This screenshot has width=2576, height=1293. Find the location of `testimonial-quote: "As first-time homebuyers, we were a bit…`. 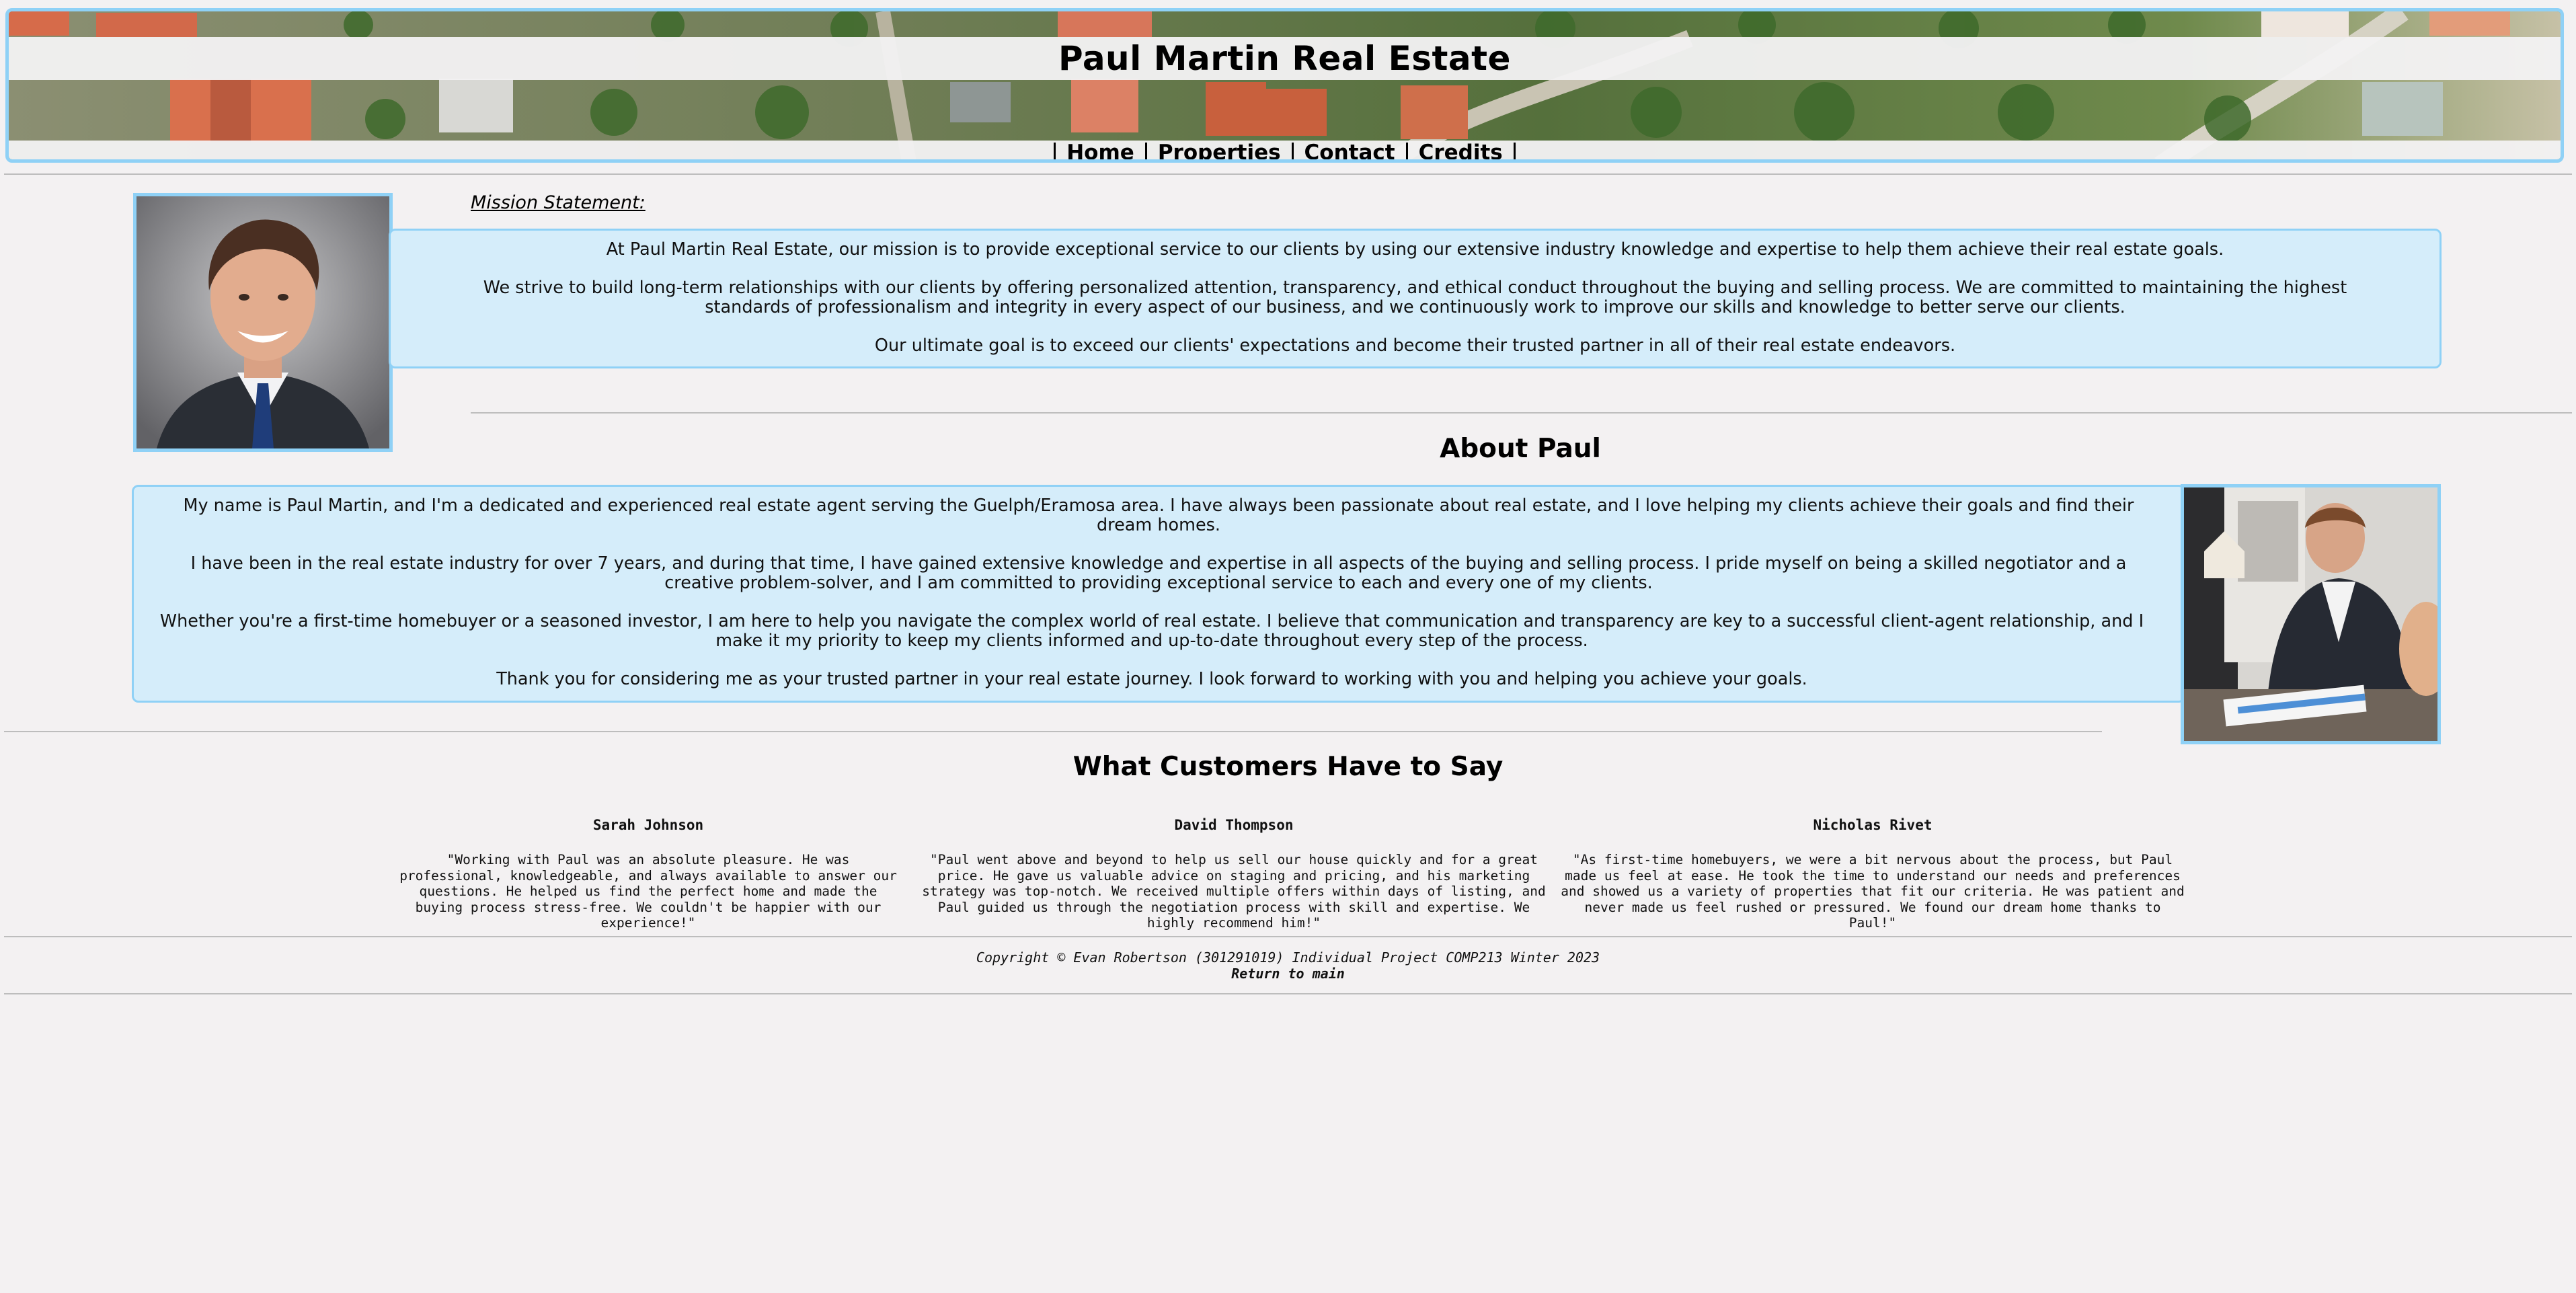

testimonial-quote: "As first-time homebuyers, we were a bit… is located at coordinates (1873, 891).